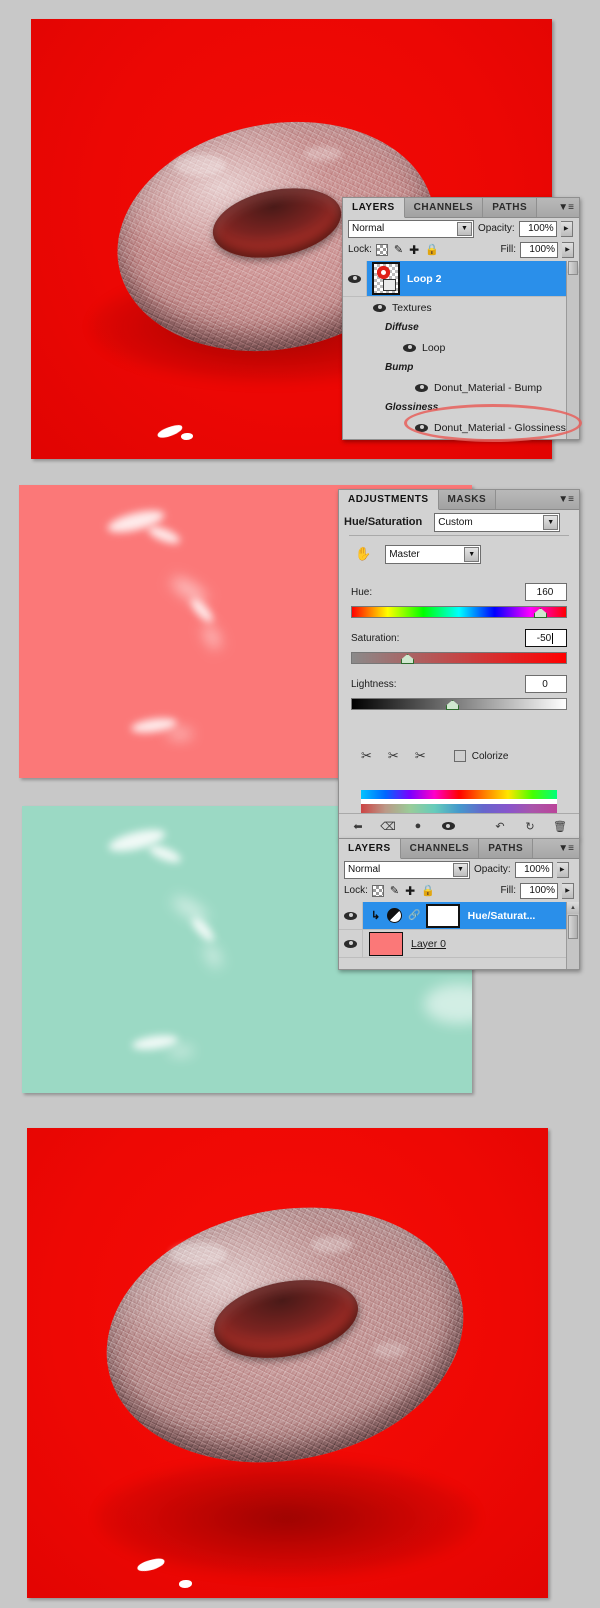 The width and height of the screenshot is (600, 1608). I want to click on on-image-adjust-icon: ✋, so click(363, 554).